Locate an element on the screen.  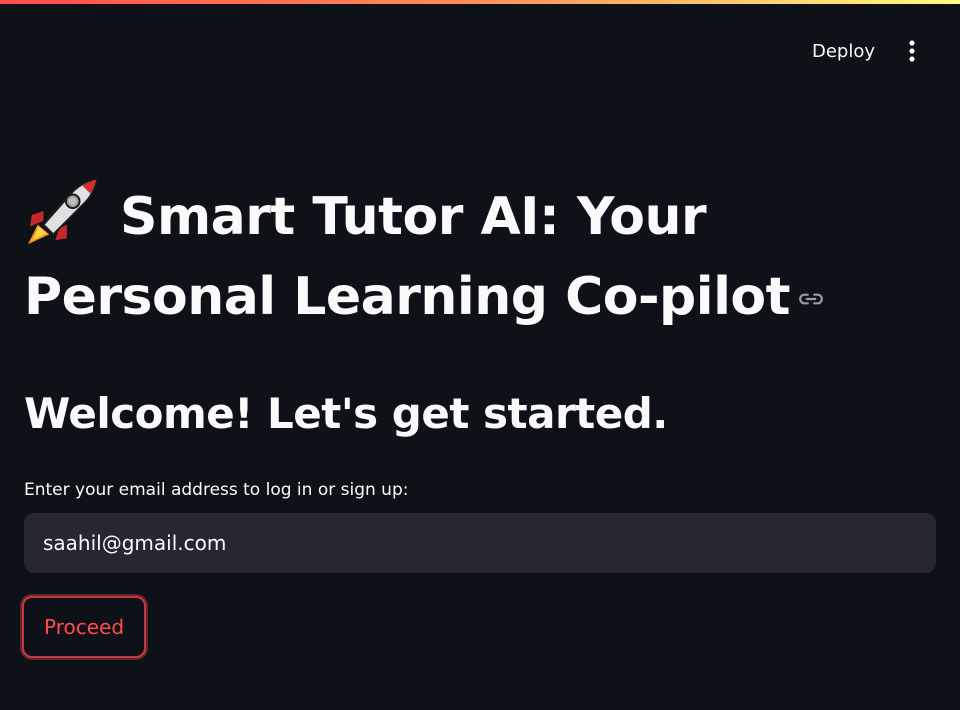
welcome-heading: Welcome! Let's get started. is located at coordinates (346, 413).